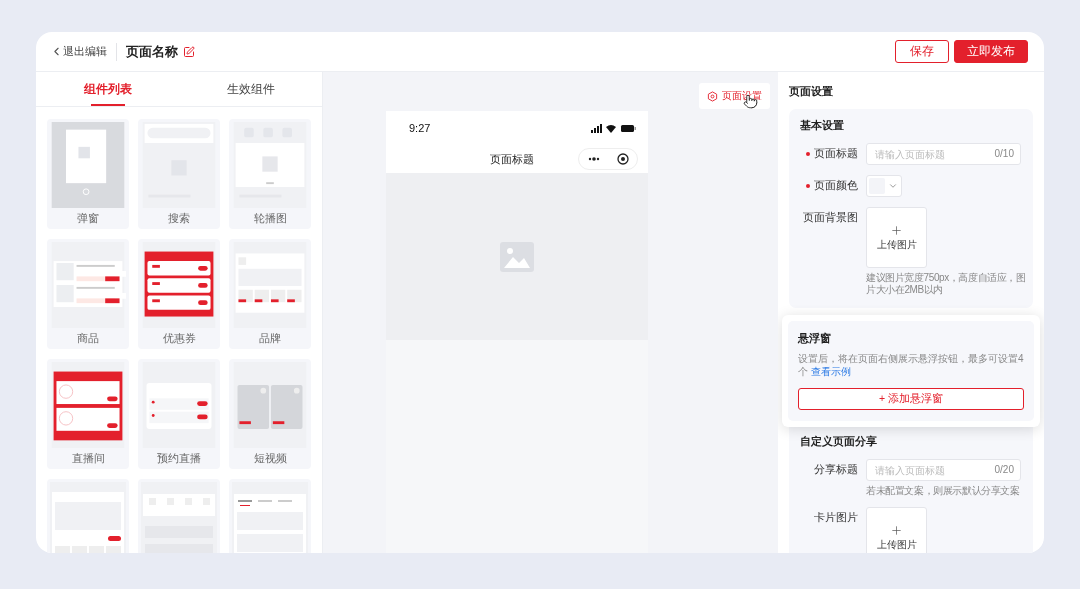 The height and width of the screenshot is (589, 1080). What do you see at coordinates (270, 218) in the screenshot?
I see `component-name: 轮播图` at bounding box center [270, 218].